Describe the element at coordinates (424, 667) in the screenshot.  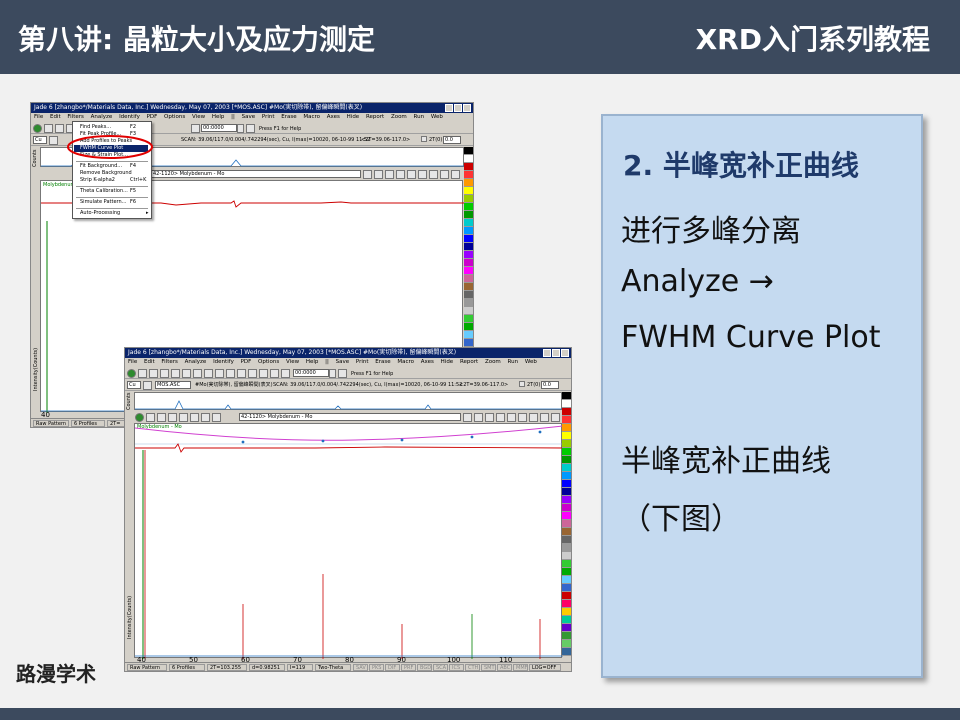
I see `status-bgd: BGD` at that location.